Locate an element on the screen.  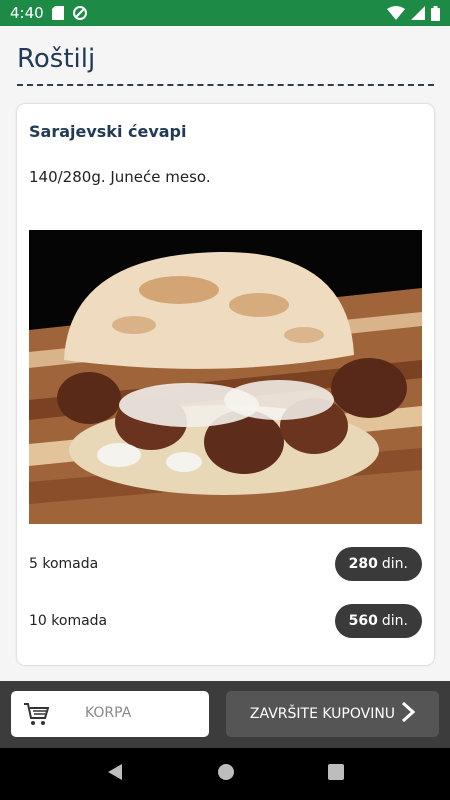
sd-card-icon is located at coordinates (57, 13).